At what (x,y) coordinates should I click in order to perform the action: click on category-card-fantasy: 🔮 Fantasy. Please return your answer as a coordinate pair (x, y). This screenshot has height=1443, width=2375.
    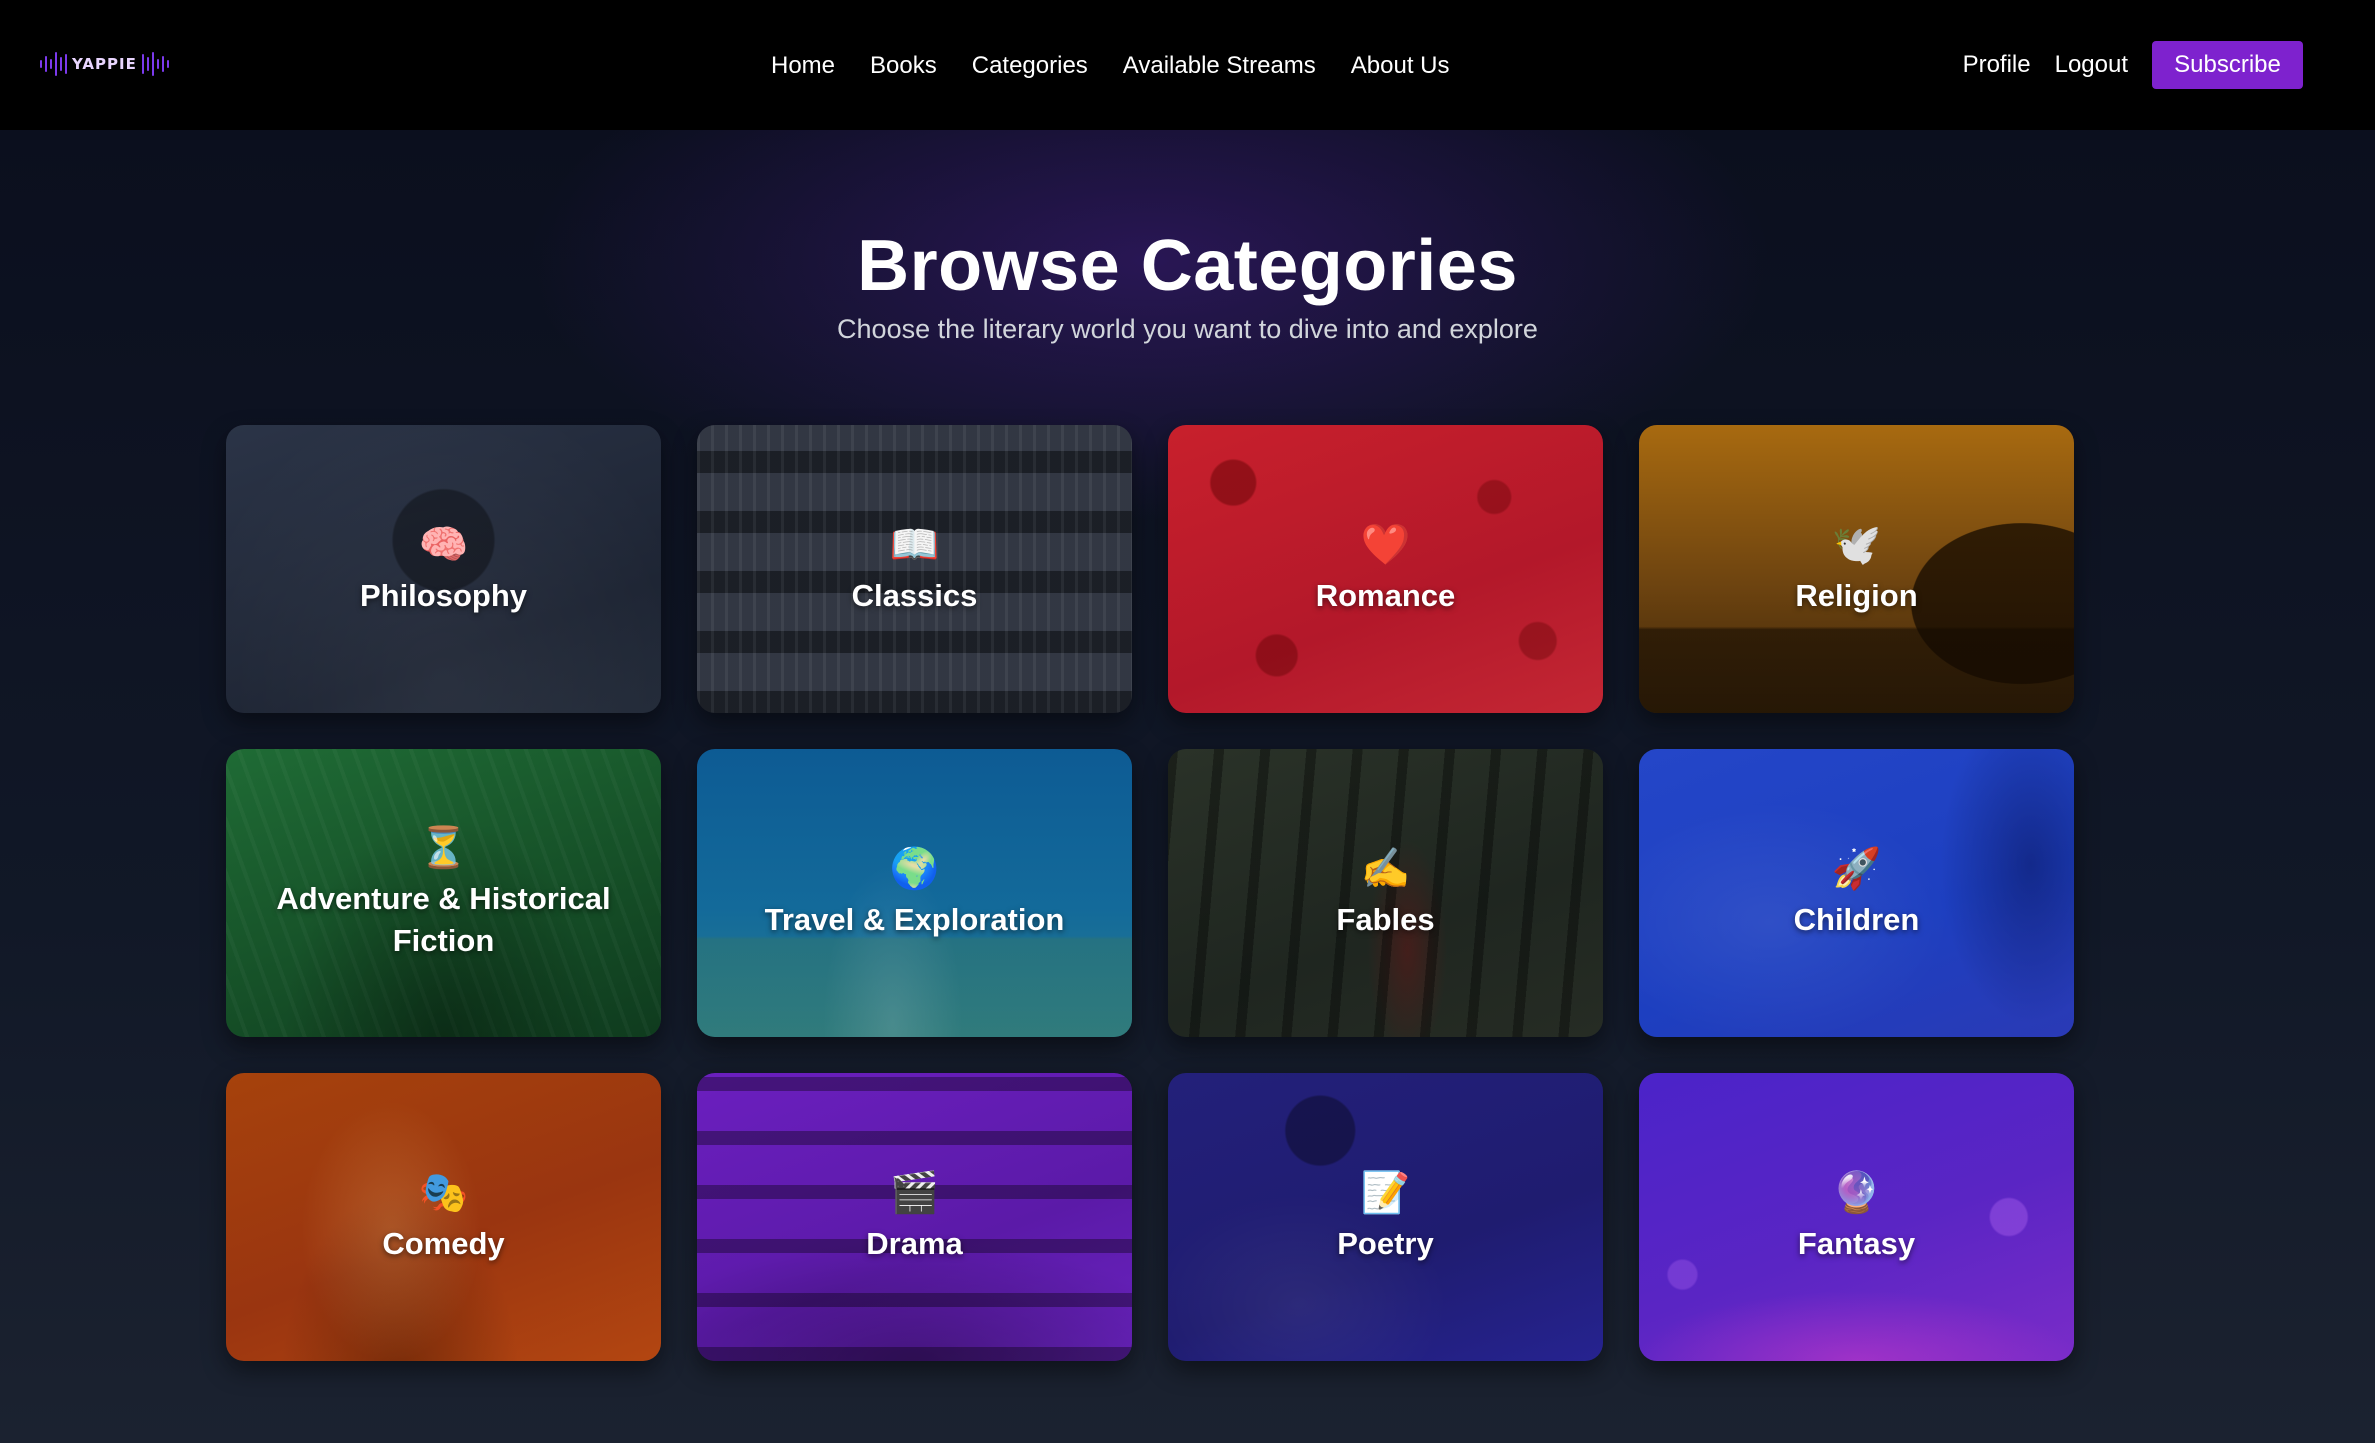
    Looking at the image, I should click on (1856, 1217).